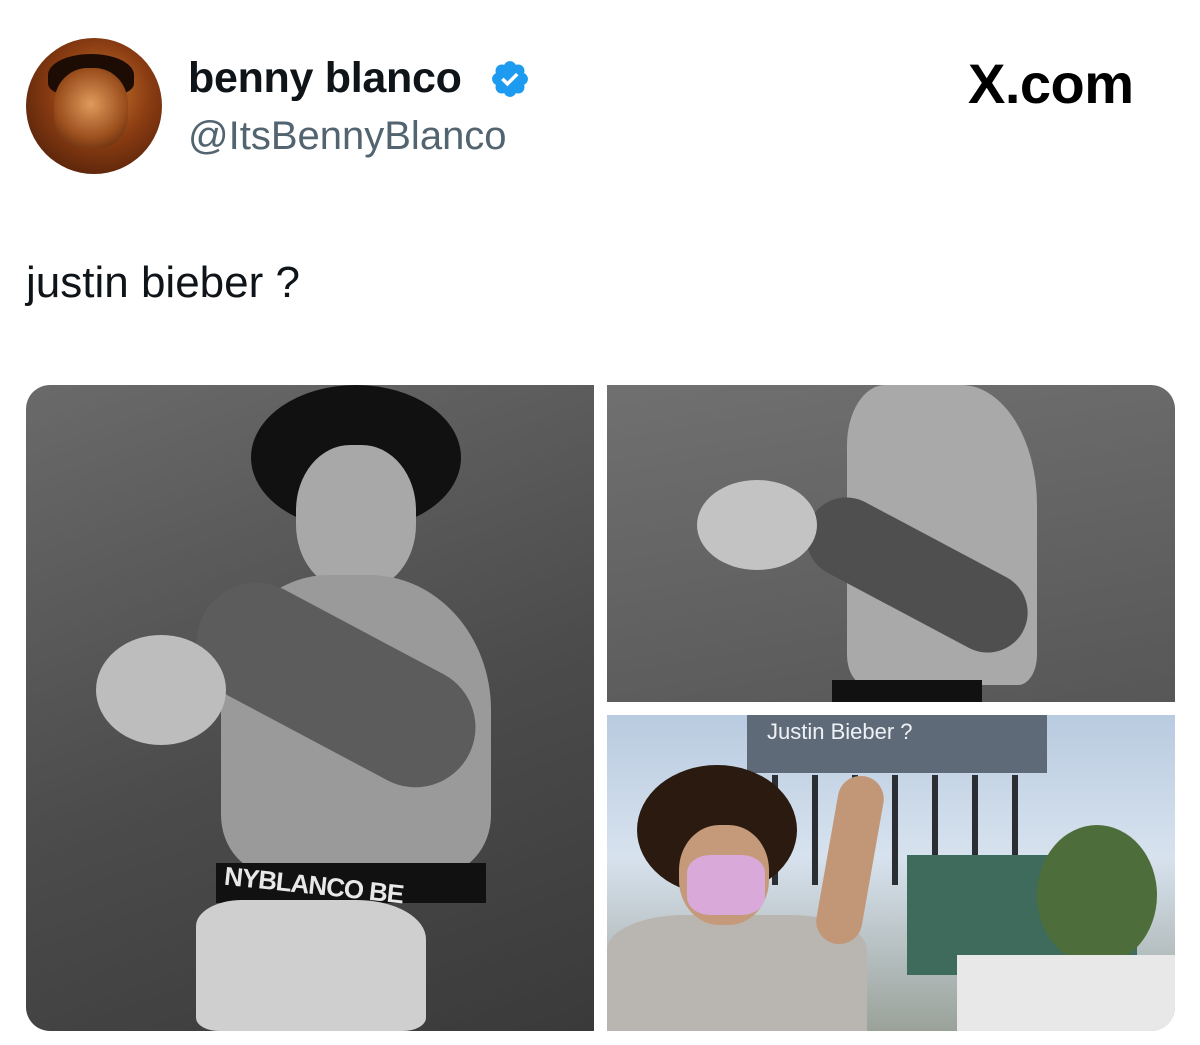 This screenshot has width=1200, height=1045. I want to click on avatar-face, so click(91, 108).